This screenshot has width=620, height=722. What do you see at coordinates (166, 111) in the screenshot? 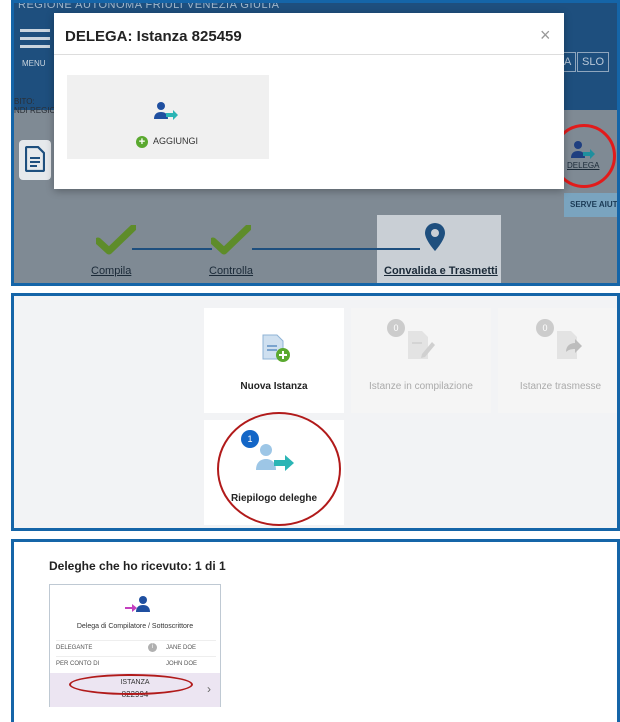
I see `delega-person-icon` at bounding box center [166, 111].